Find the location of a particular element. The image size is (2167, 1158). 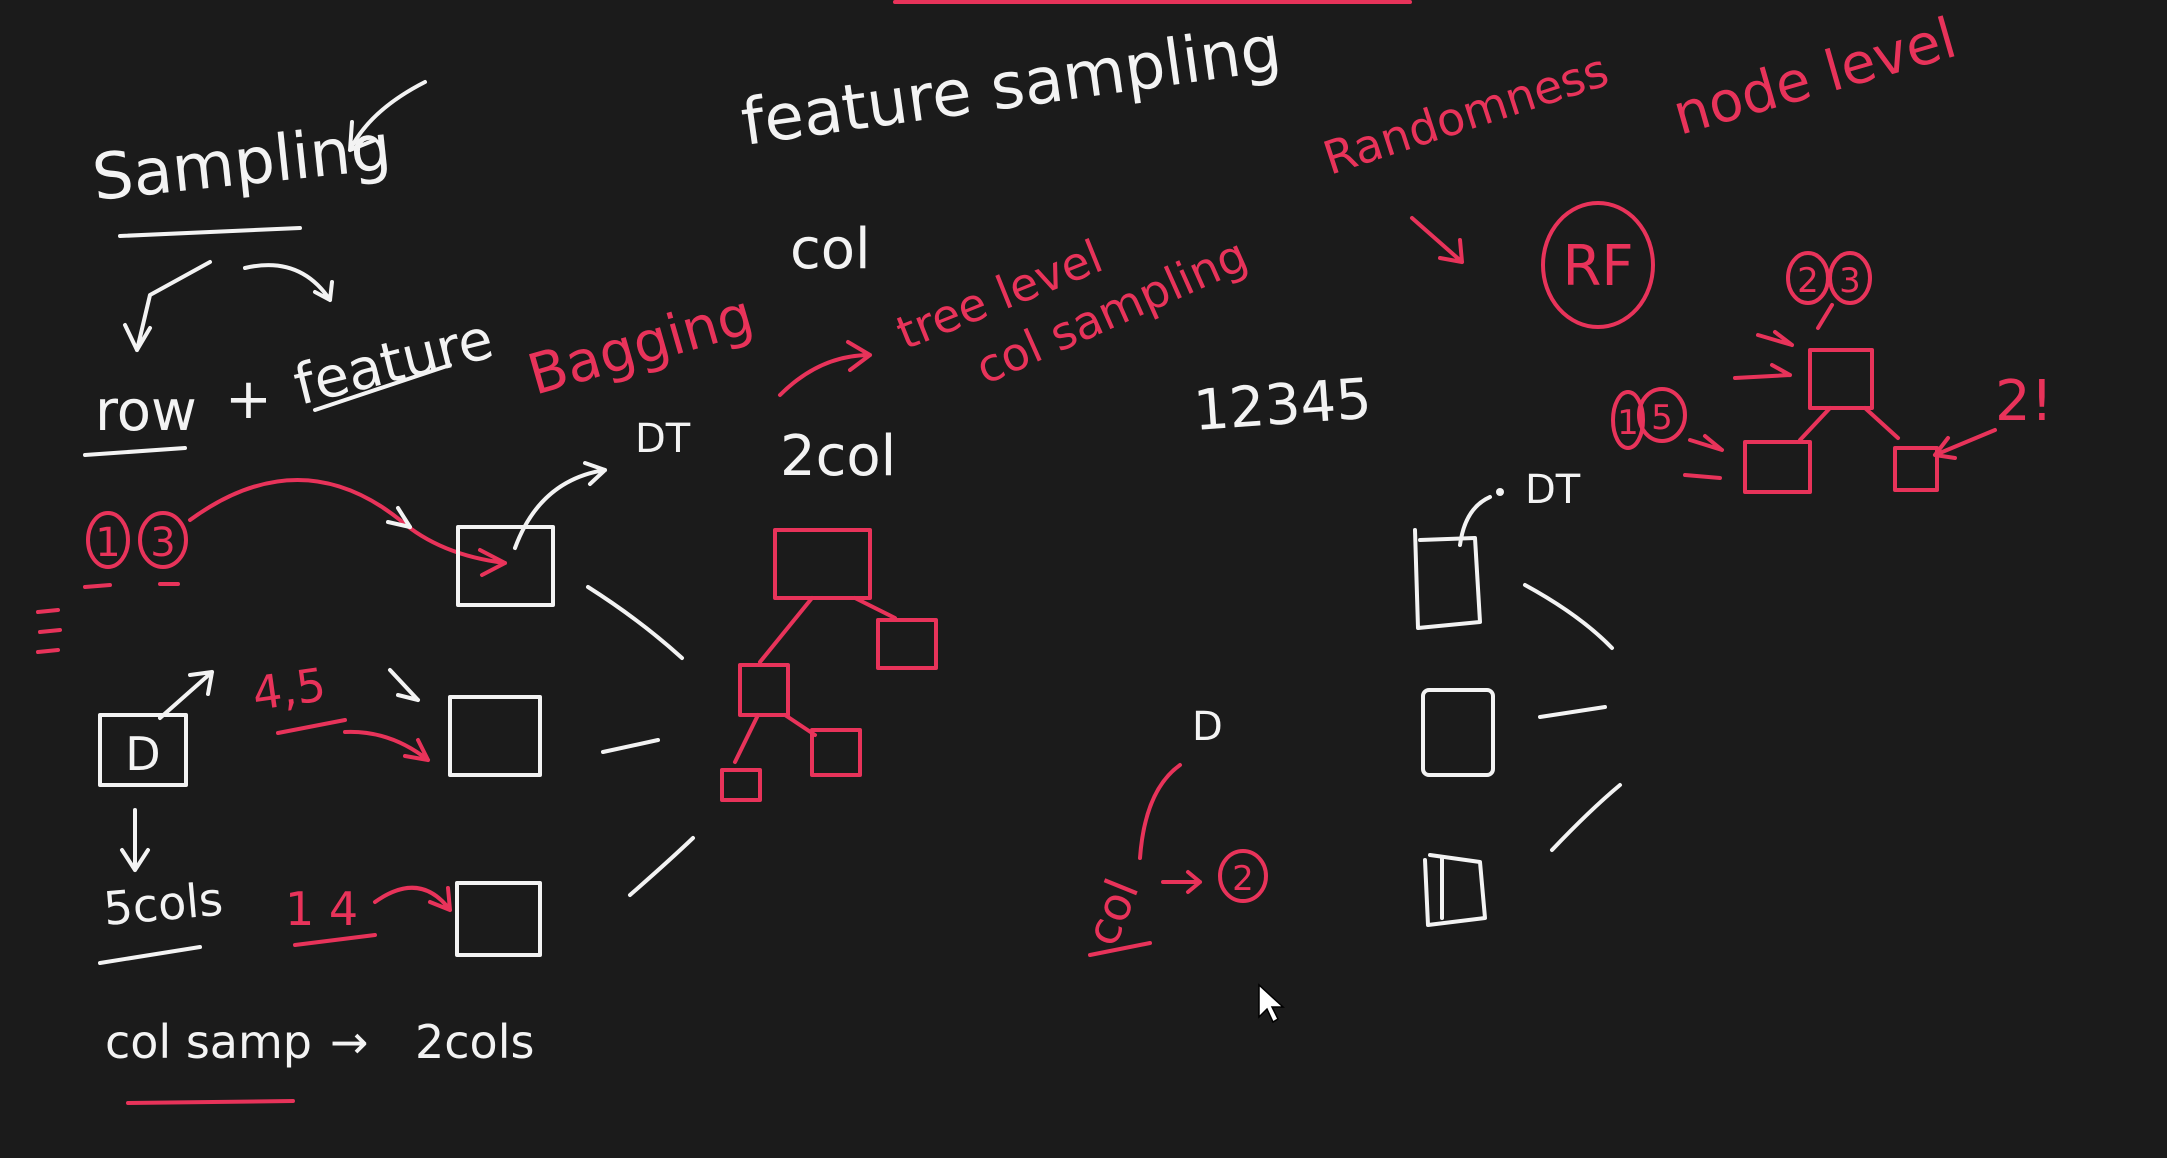

circle-1-text: 1 is located at coordinates (107, 543).